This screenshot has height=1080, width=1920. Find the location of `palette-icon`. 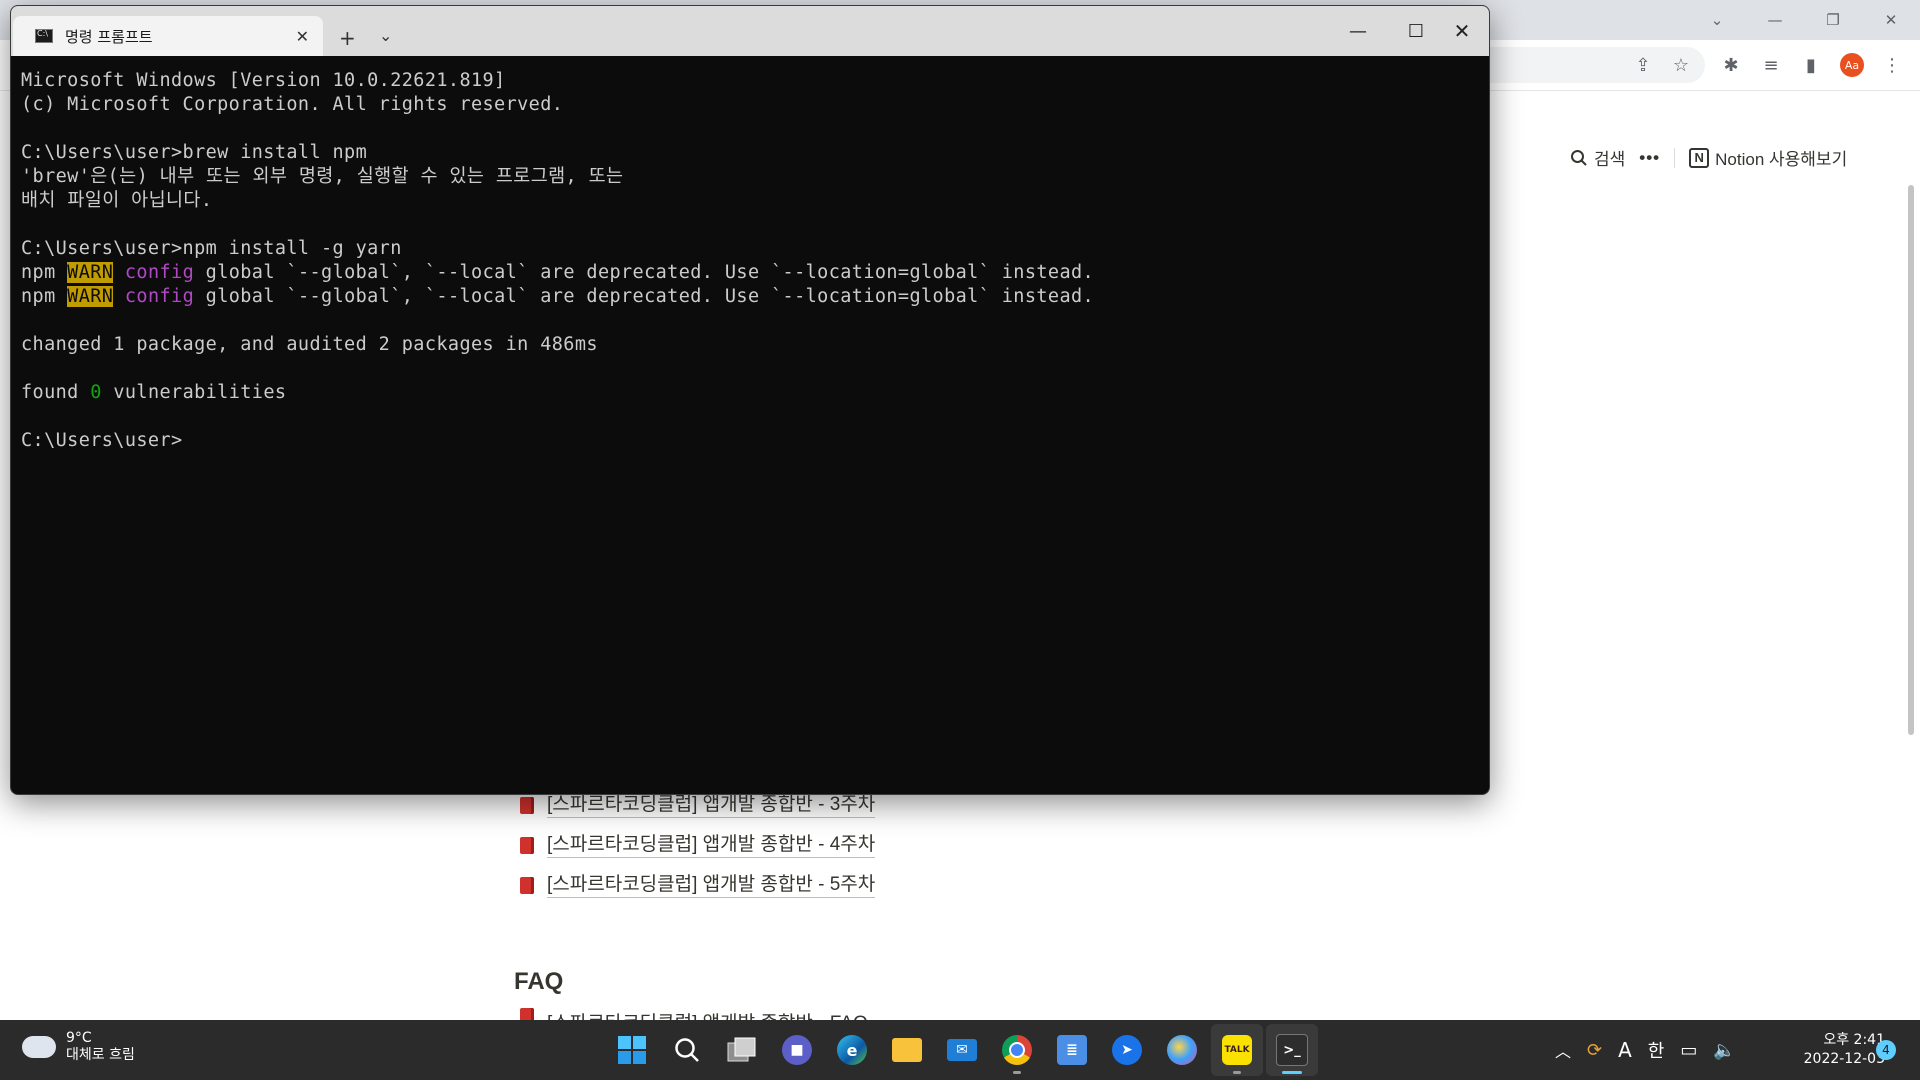

palette-icon is located at coordinates (1182, 1050).